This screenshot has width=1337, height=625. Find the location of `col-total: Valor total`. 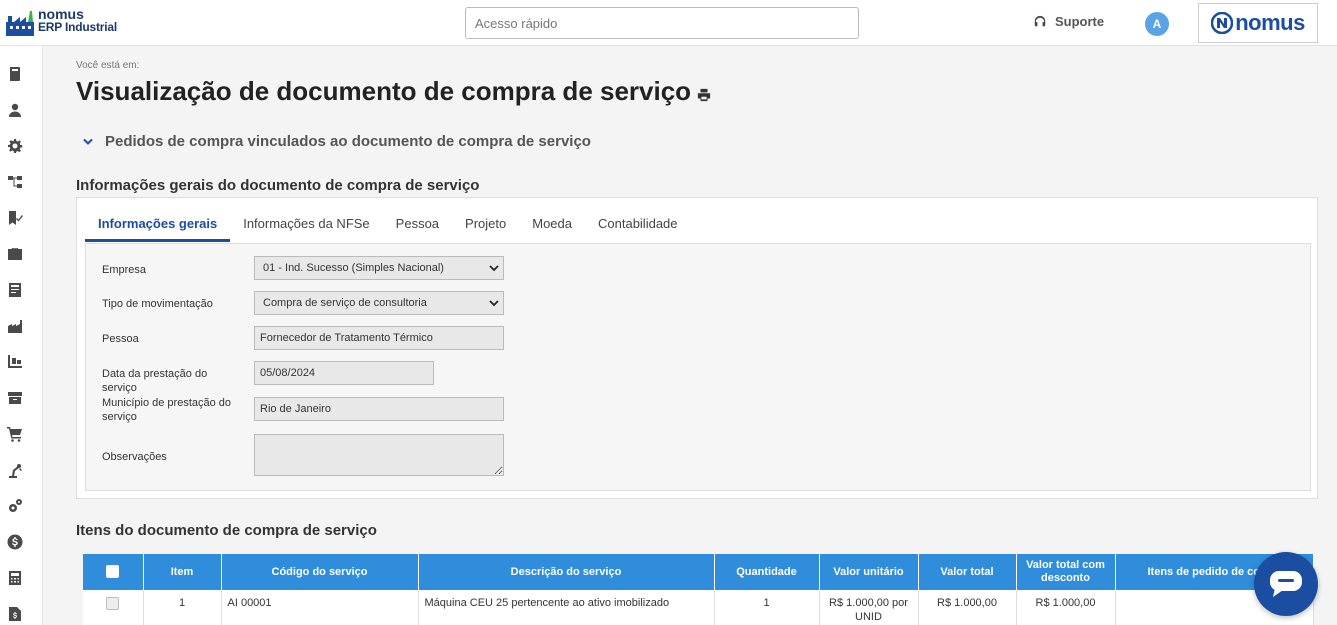

col-total: Valor total is located at coordinates (967, 572).